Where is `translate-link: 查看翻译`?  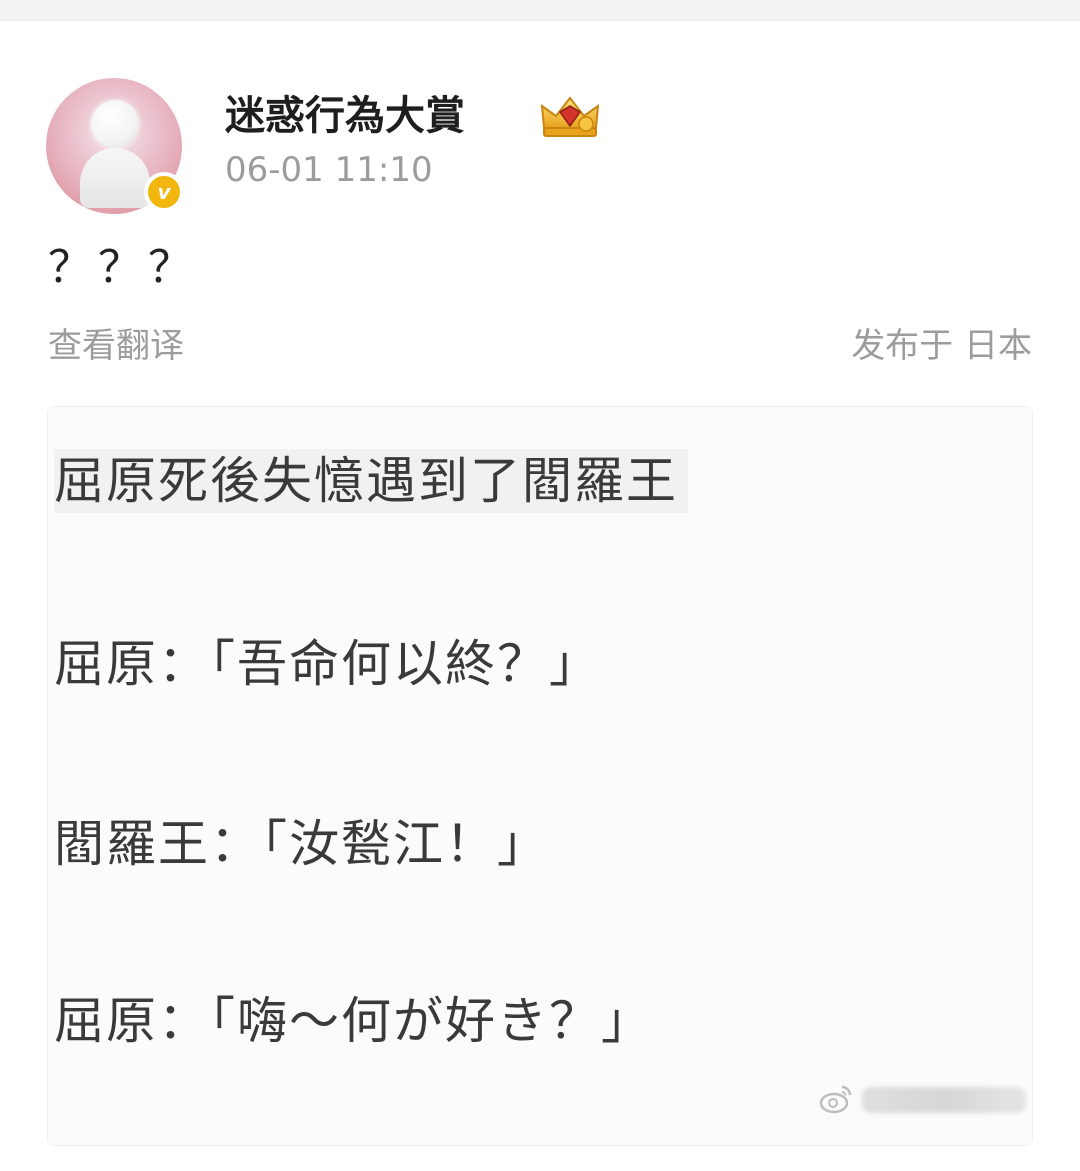 translate-link: 查看翻译 is located at coordinates (116, 346).